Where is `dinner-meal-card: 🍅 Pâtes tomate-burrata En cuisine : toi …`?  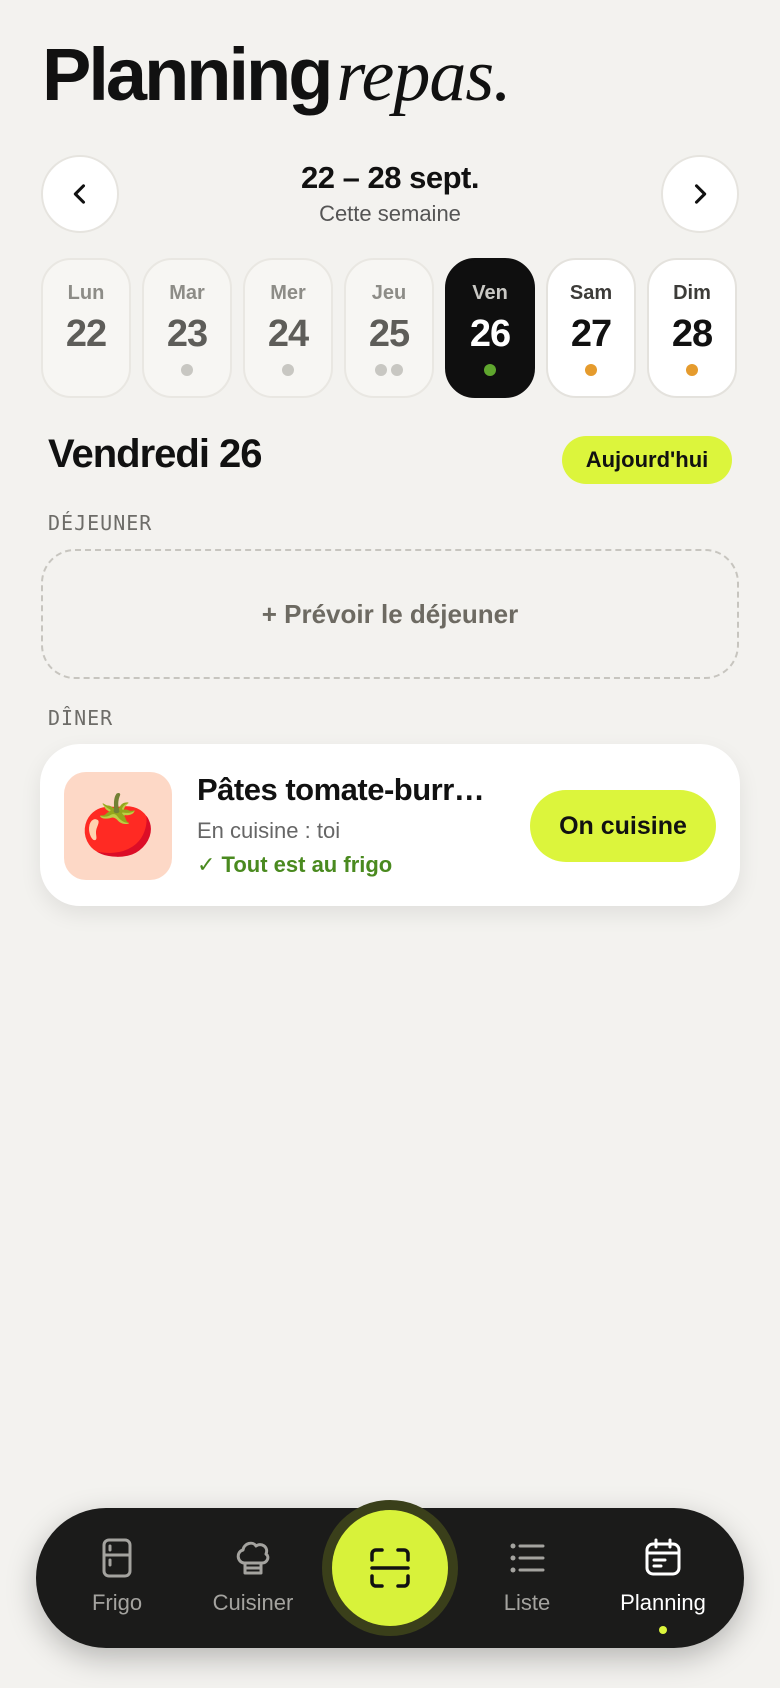
dinner-meal-card: 🍅 Pâtes tomate-burrata En cuisine : toi … is located at coordinates (390, 825).